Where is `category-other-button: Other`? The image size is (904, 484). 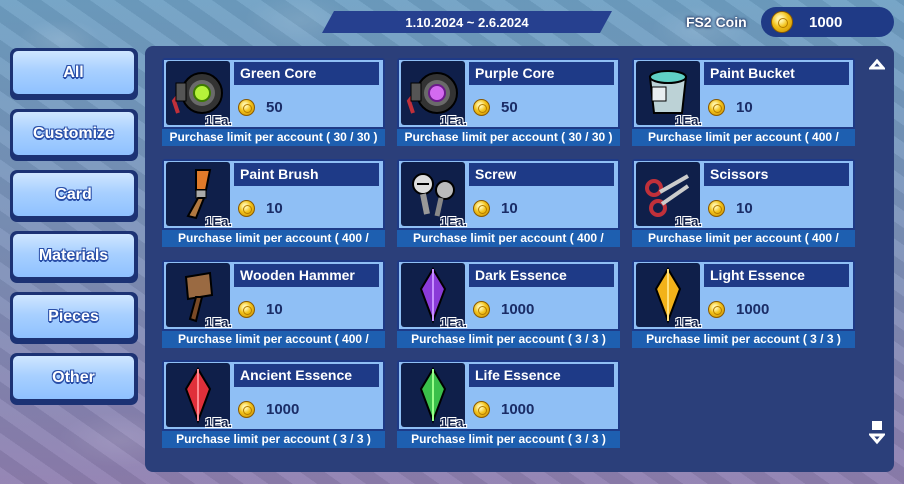 category-other-button: Other is located at coordinates (74, 379).